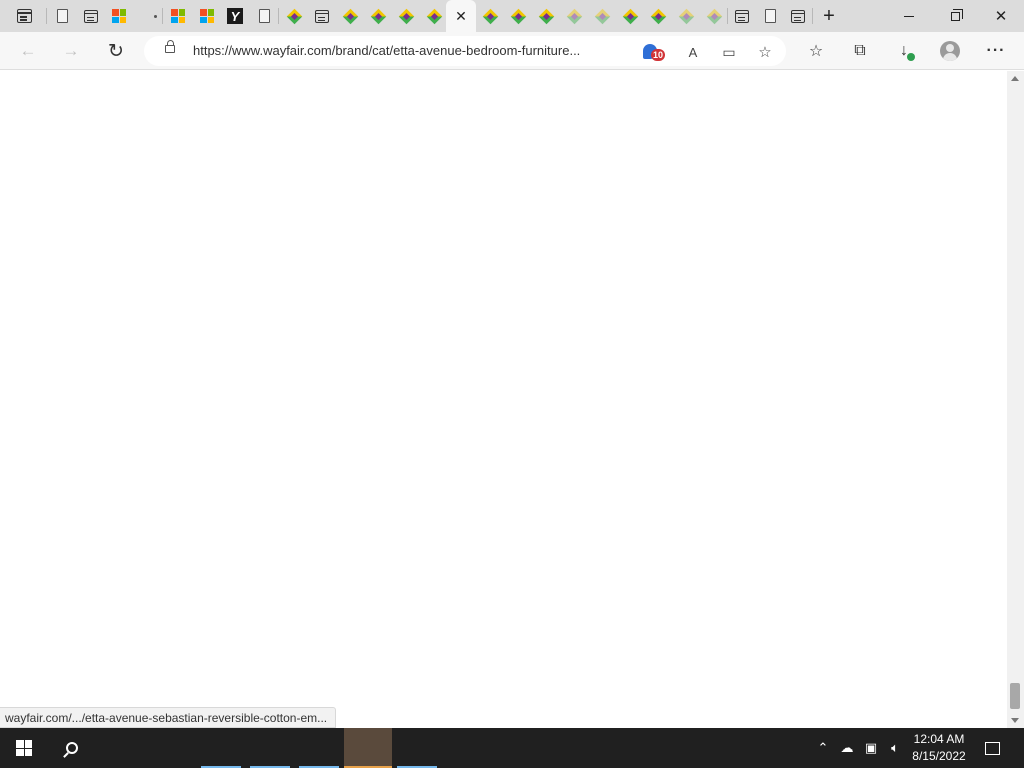 This screenshot has height=768, width=1024. What do you see at coordinates (1015, 399) in the screenshot?
I see `vertical-scrollbar` at bounding box center [1015, 399].